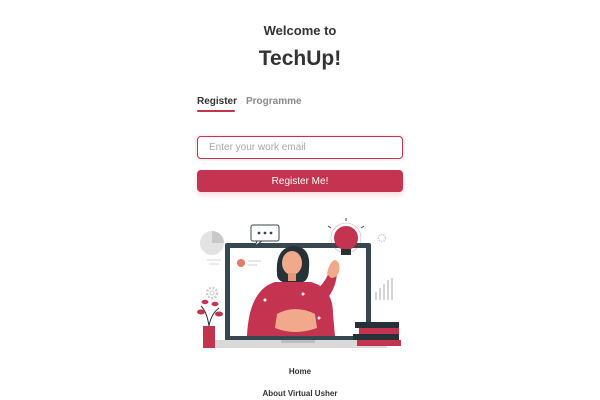 This screenshot has width=600, height=400. I want to click on tab-register: Register, so click(217, 101).